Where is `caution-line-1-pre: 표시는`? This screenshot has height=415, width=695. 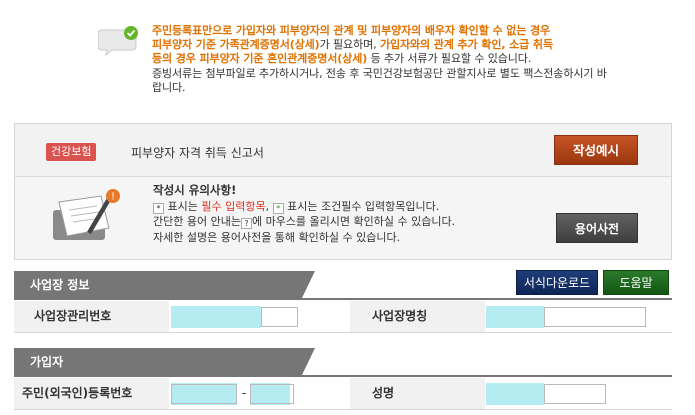 caution-line-1-pre: 표시는 is located at coordinates (182, 206).